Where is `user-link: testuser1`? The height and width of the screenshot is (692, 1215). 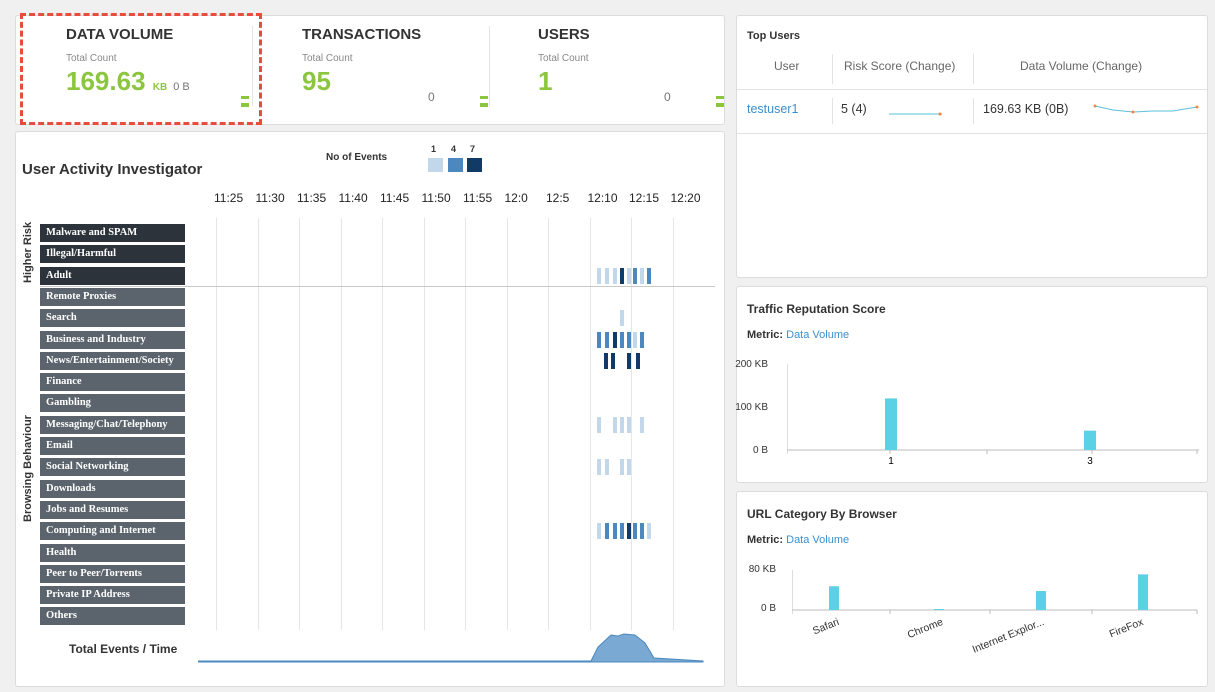 user-link: testuser1 is located at coordinates (772, 109).